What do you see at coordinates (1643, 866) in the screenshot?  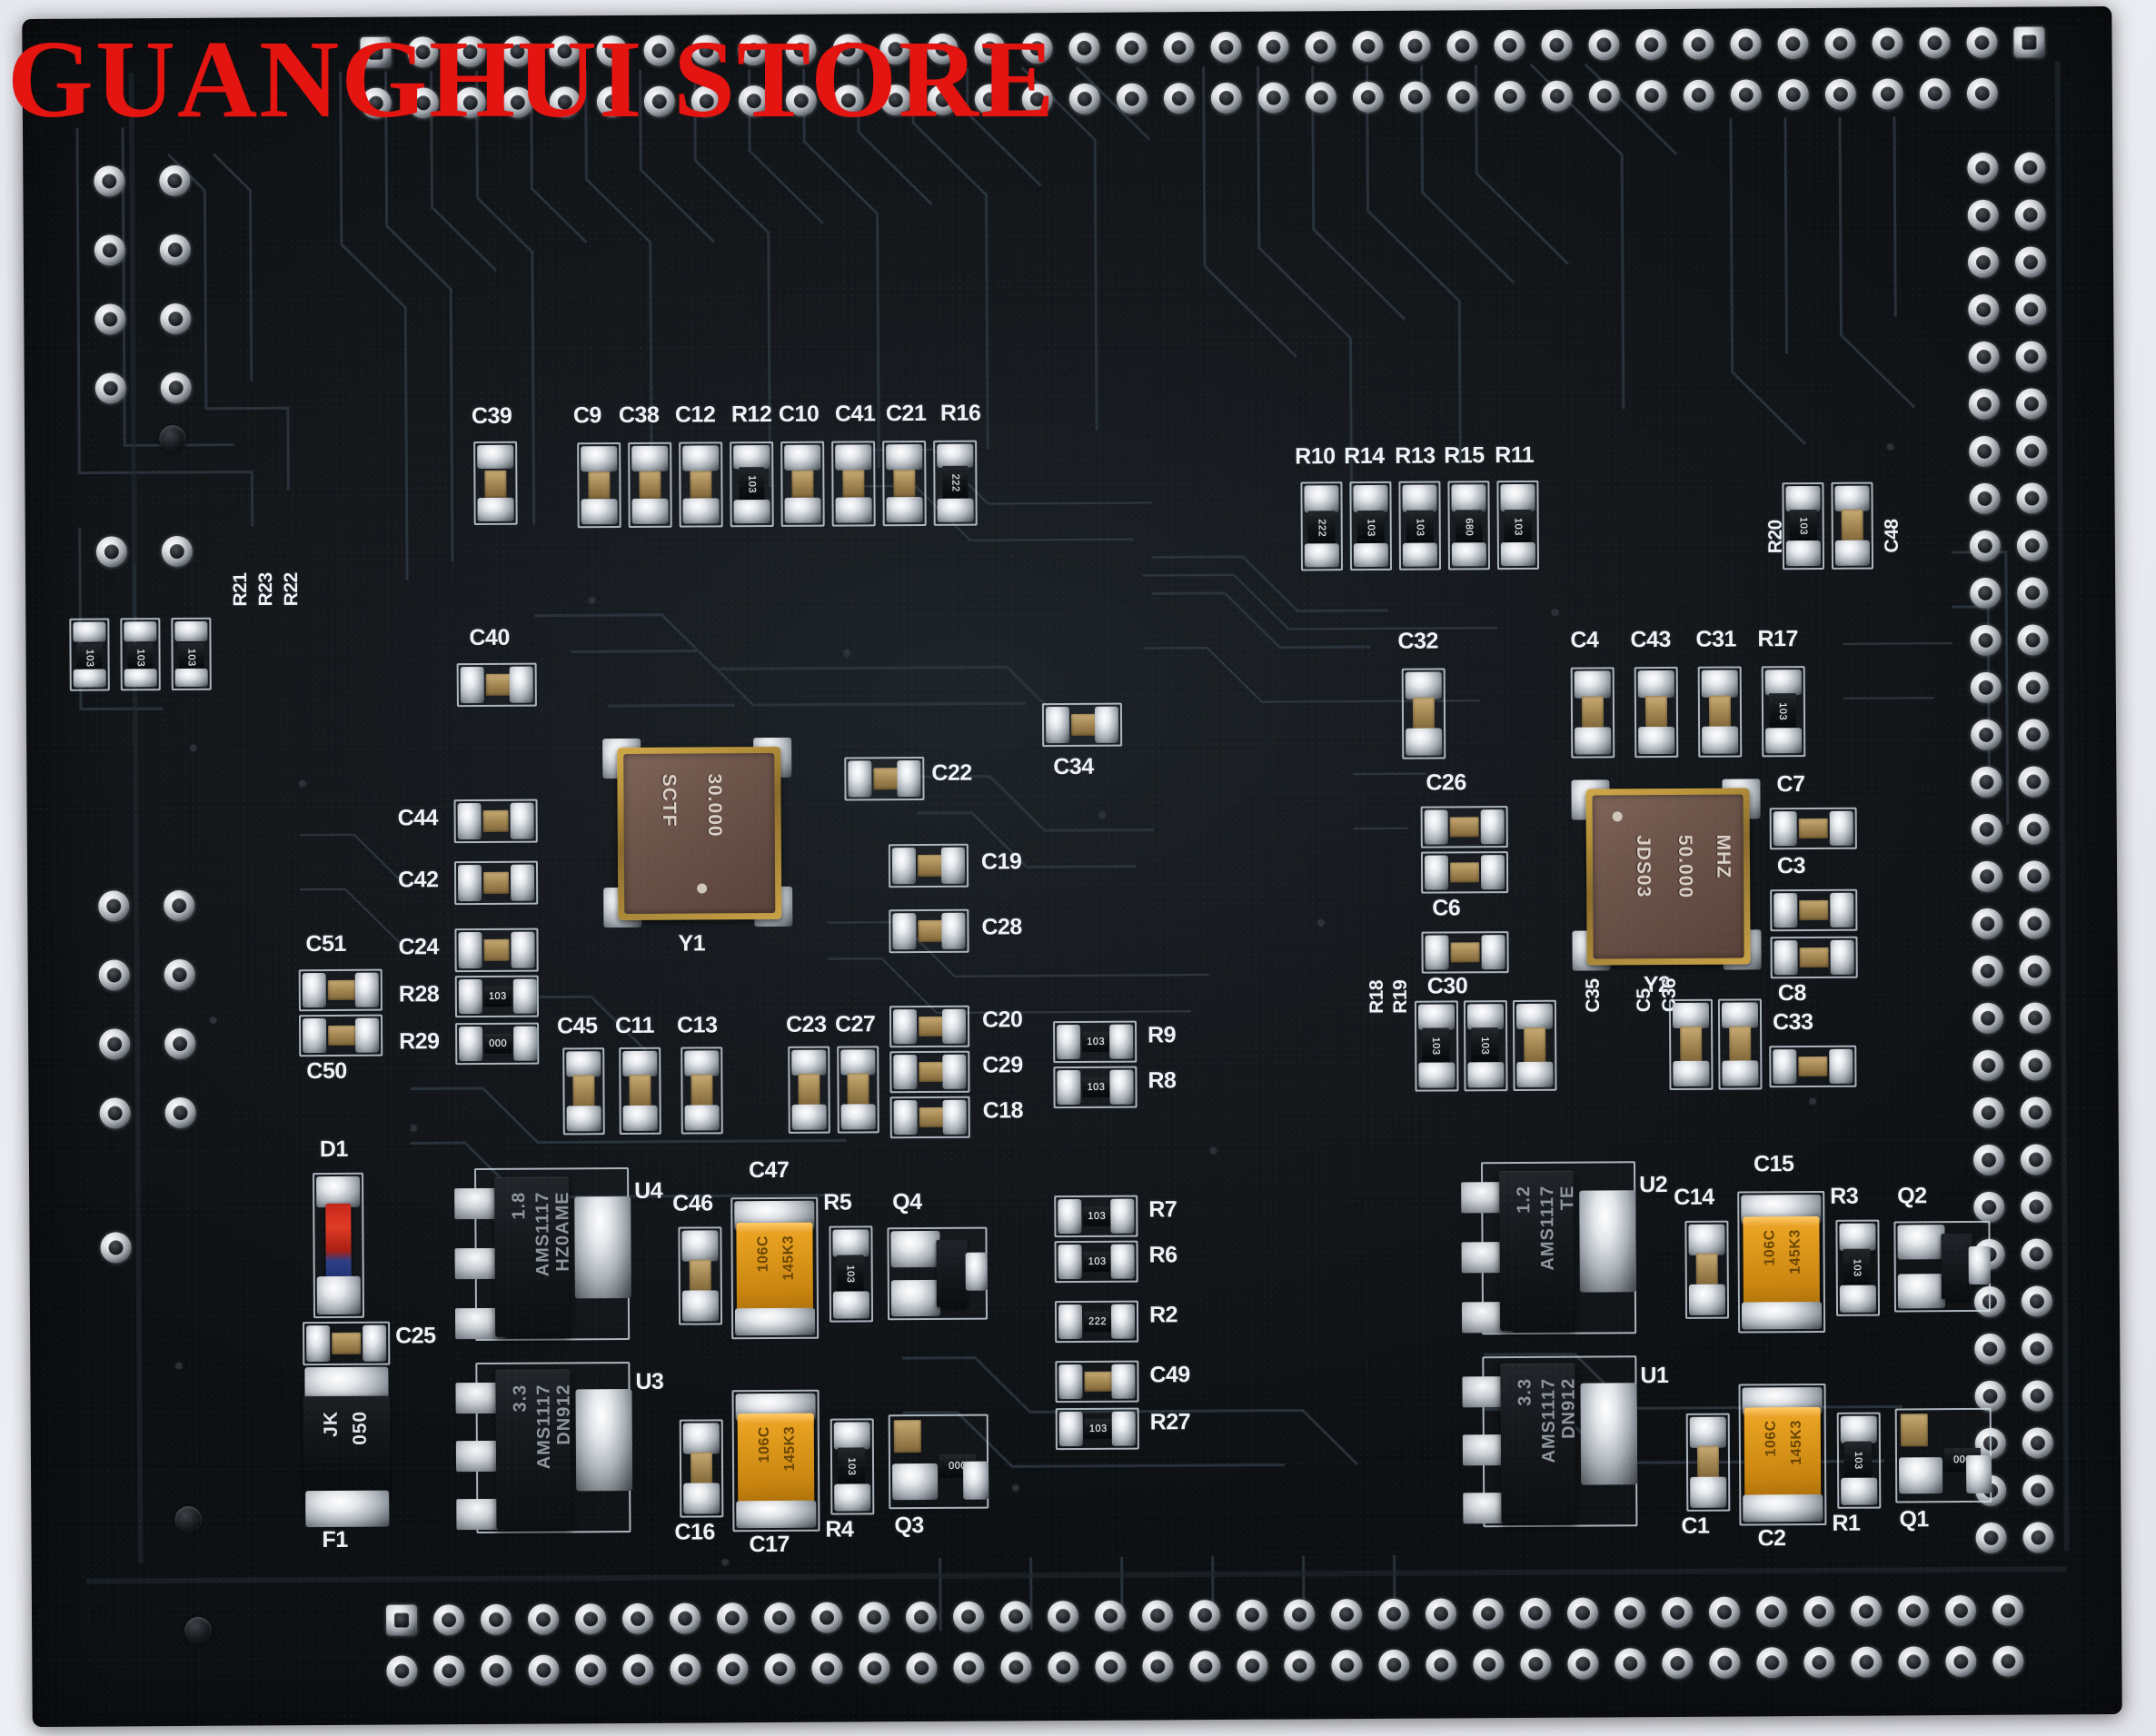 I see `crystal-y2-marking: JDS03` at bounding box center [1643, 866].